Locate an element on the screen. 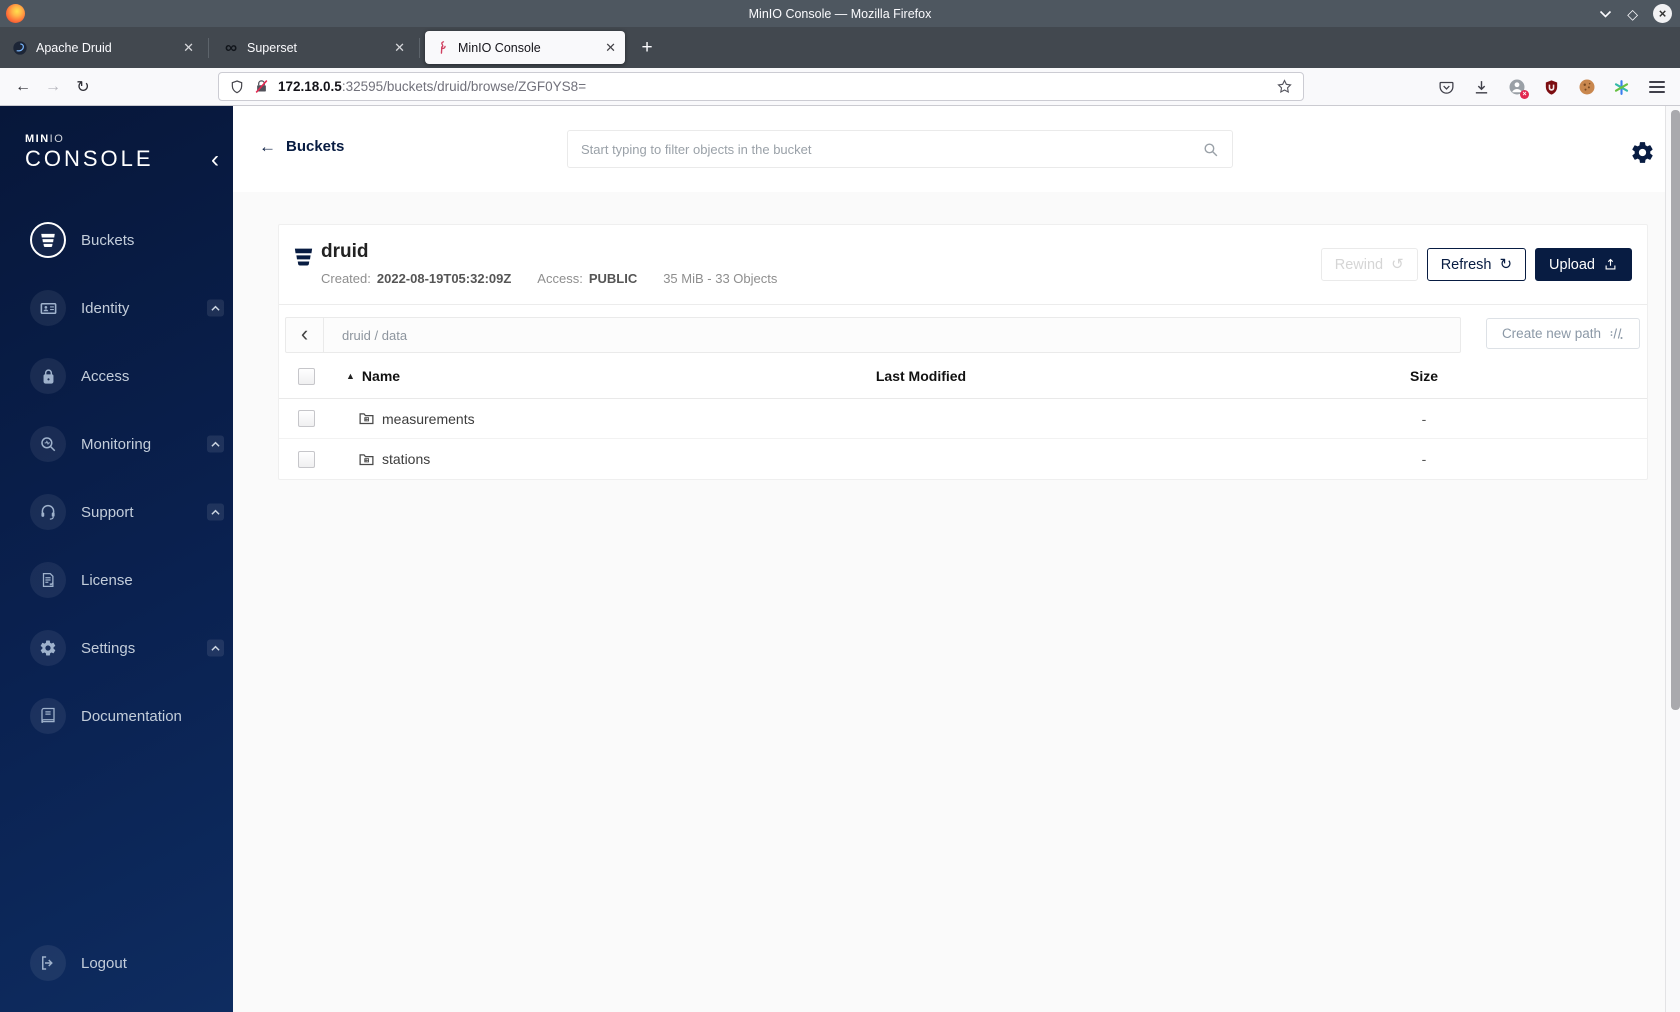  pocket-icon is located at coordinates (1446, 87).